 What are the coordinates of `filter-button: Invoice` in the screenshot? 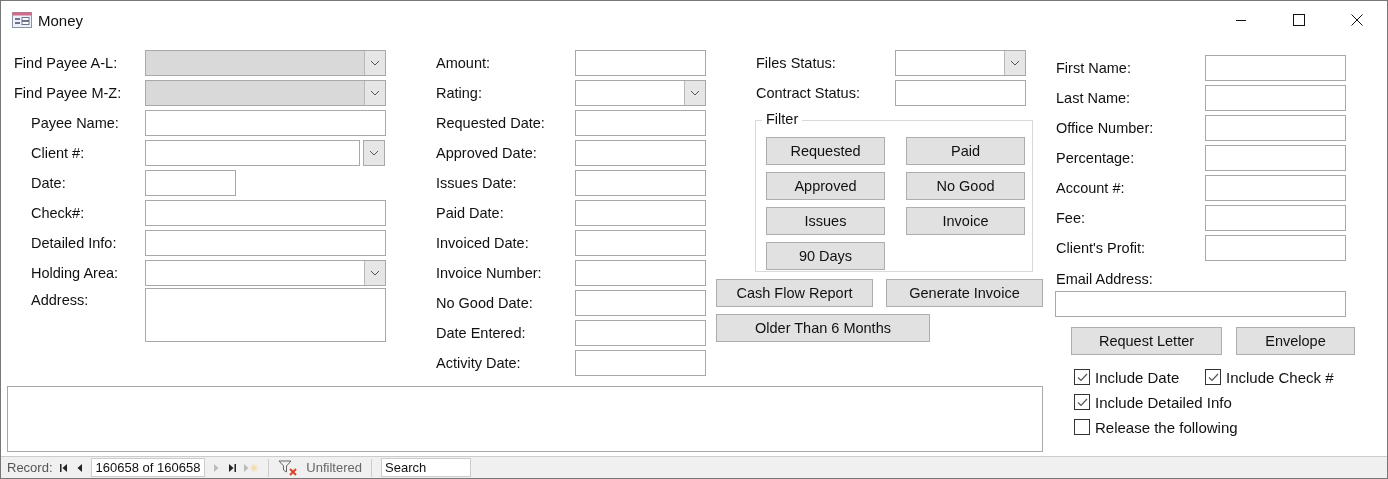 It's located at (965, 221).